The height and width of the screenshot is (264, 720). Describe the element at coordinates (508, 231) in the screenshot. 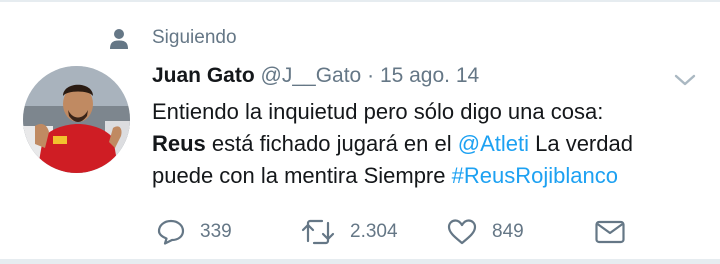

I see `like-count: 849` at that location.